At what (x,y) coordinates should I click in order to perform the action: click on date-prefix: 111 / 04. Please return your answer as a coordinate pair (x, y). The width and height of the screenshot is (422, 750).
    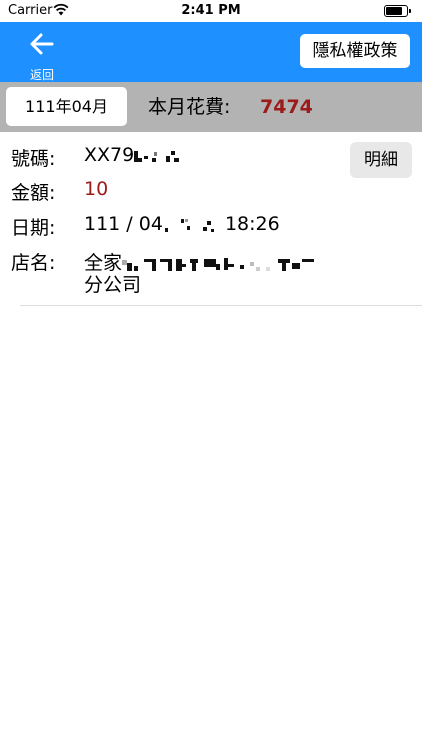
    Looking at the image, I should click on (123, 224).